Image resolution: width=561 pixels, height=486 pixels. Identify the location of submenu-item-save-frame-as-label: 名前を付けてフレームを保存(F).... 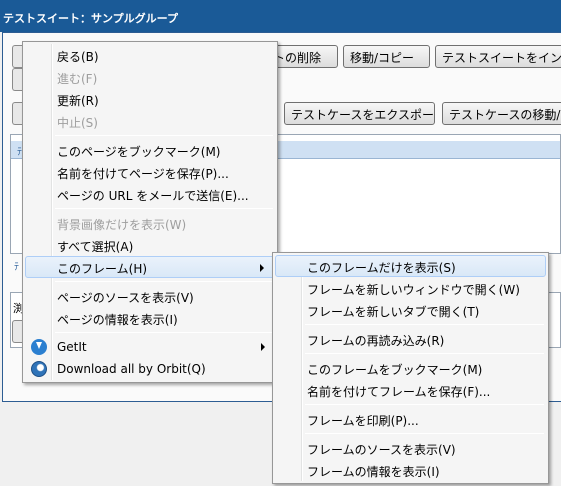
(399, 392).